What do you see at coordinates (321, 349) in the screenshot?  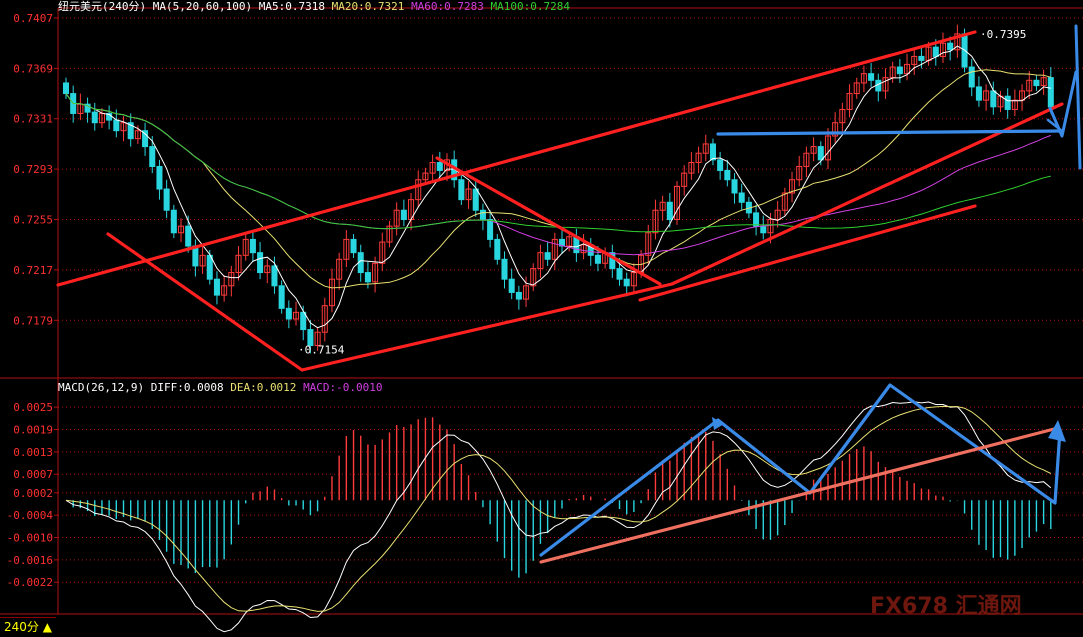 I see `low-price-label: ·0.7154` at bounding box center [321, 349].